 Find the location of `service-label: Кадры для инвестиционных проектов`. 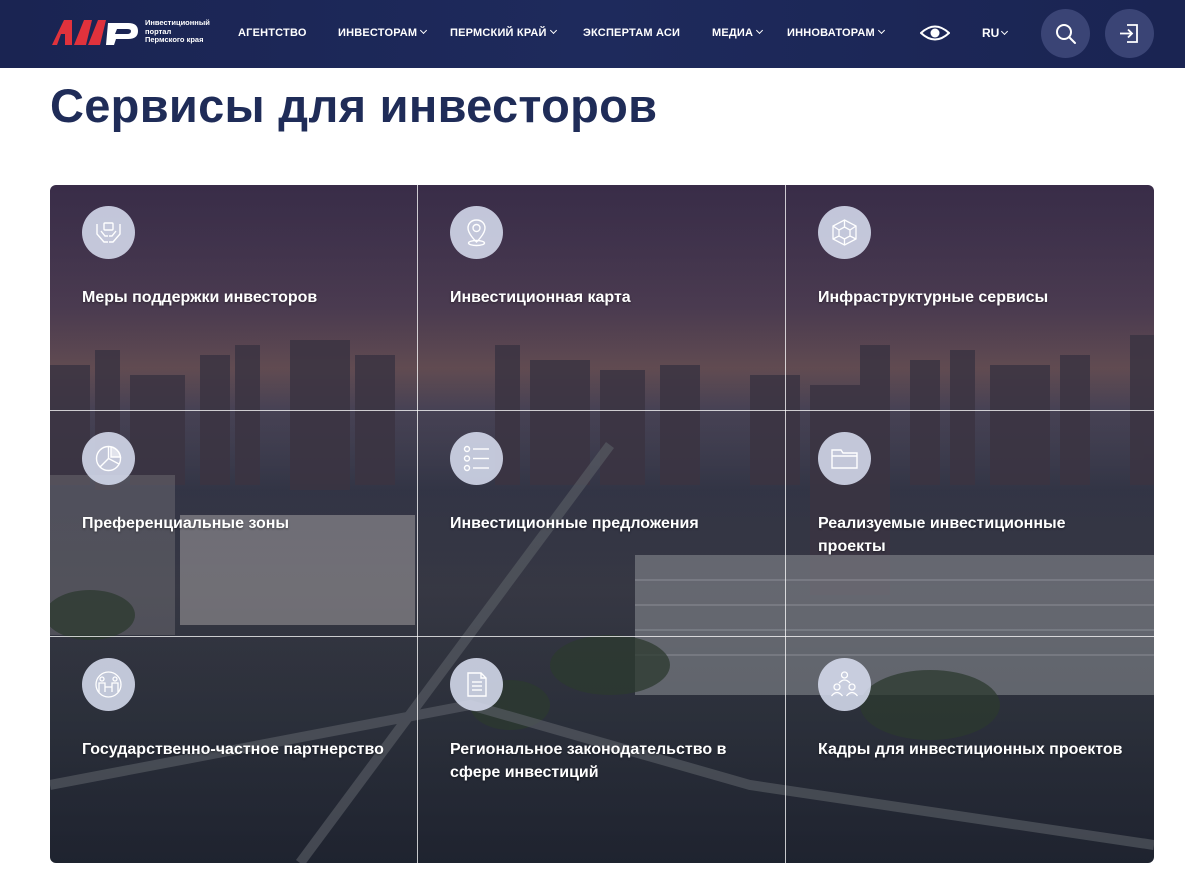

service-label: Кадры для инвестиционных проектов is located at coordinates (970, 749).